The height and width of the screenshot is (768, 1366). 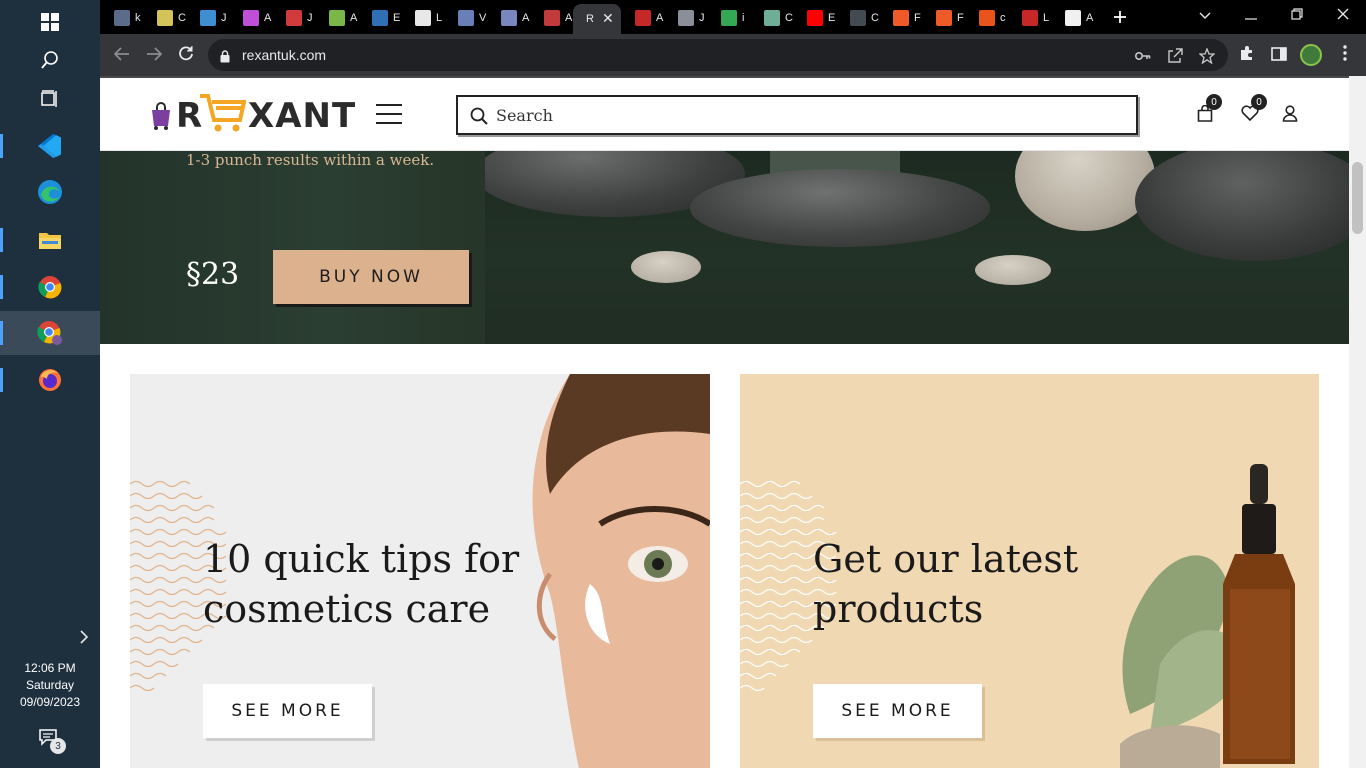 What do you see at coordinates (1357, 422) in the screenshot?
I see `page-scrollbar` at bounding box center [1357, 422].